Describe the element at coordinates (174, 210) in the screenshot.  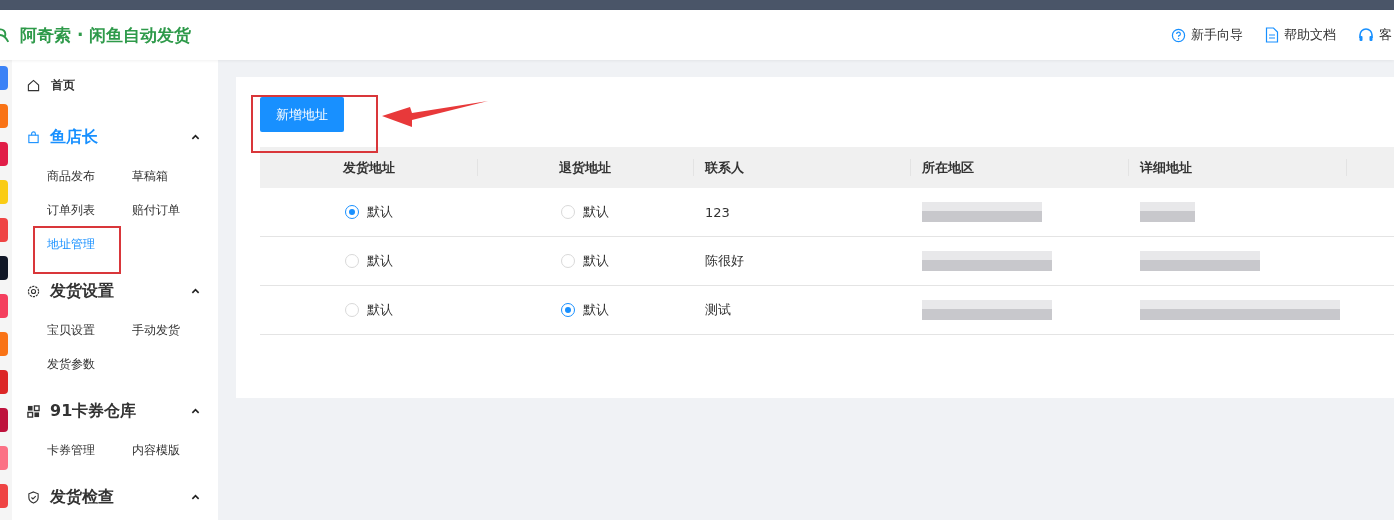
I see `menu-item: 赔付订单` at that location.